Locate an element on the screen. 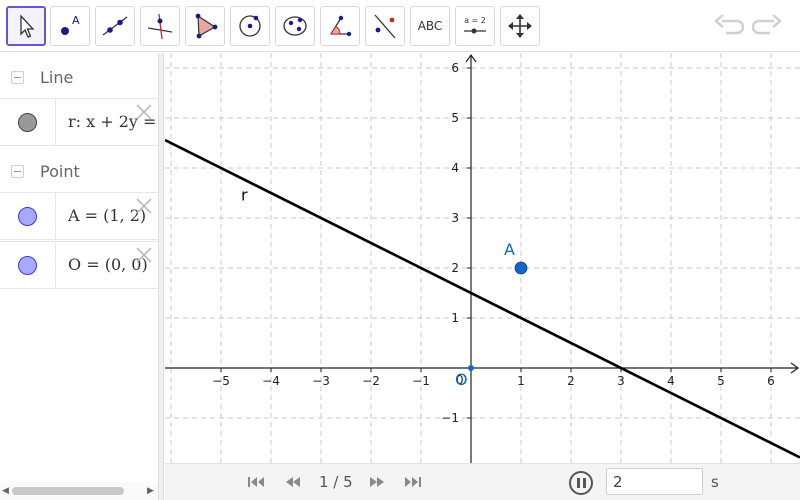  view-divider is located at coordinates (161, 276).